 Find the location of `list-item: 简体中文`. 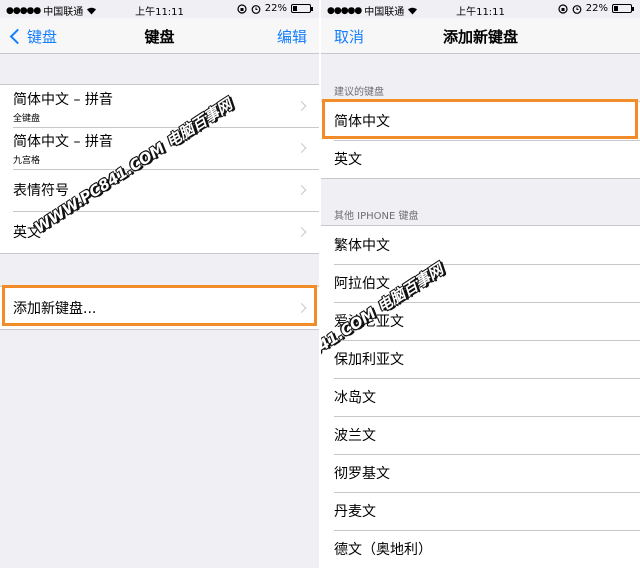

list-item: 简体中文 is located at coordinates (480, 121).